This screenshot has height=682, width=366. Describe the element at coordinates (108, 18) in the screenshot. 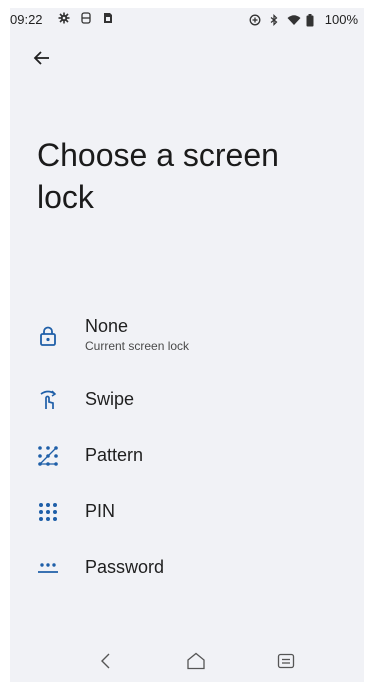

I see `sim-icon` at that location.